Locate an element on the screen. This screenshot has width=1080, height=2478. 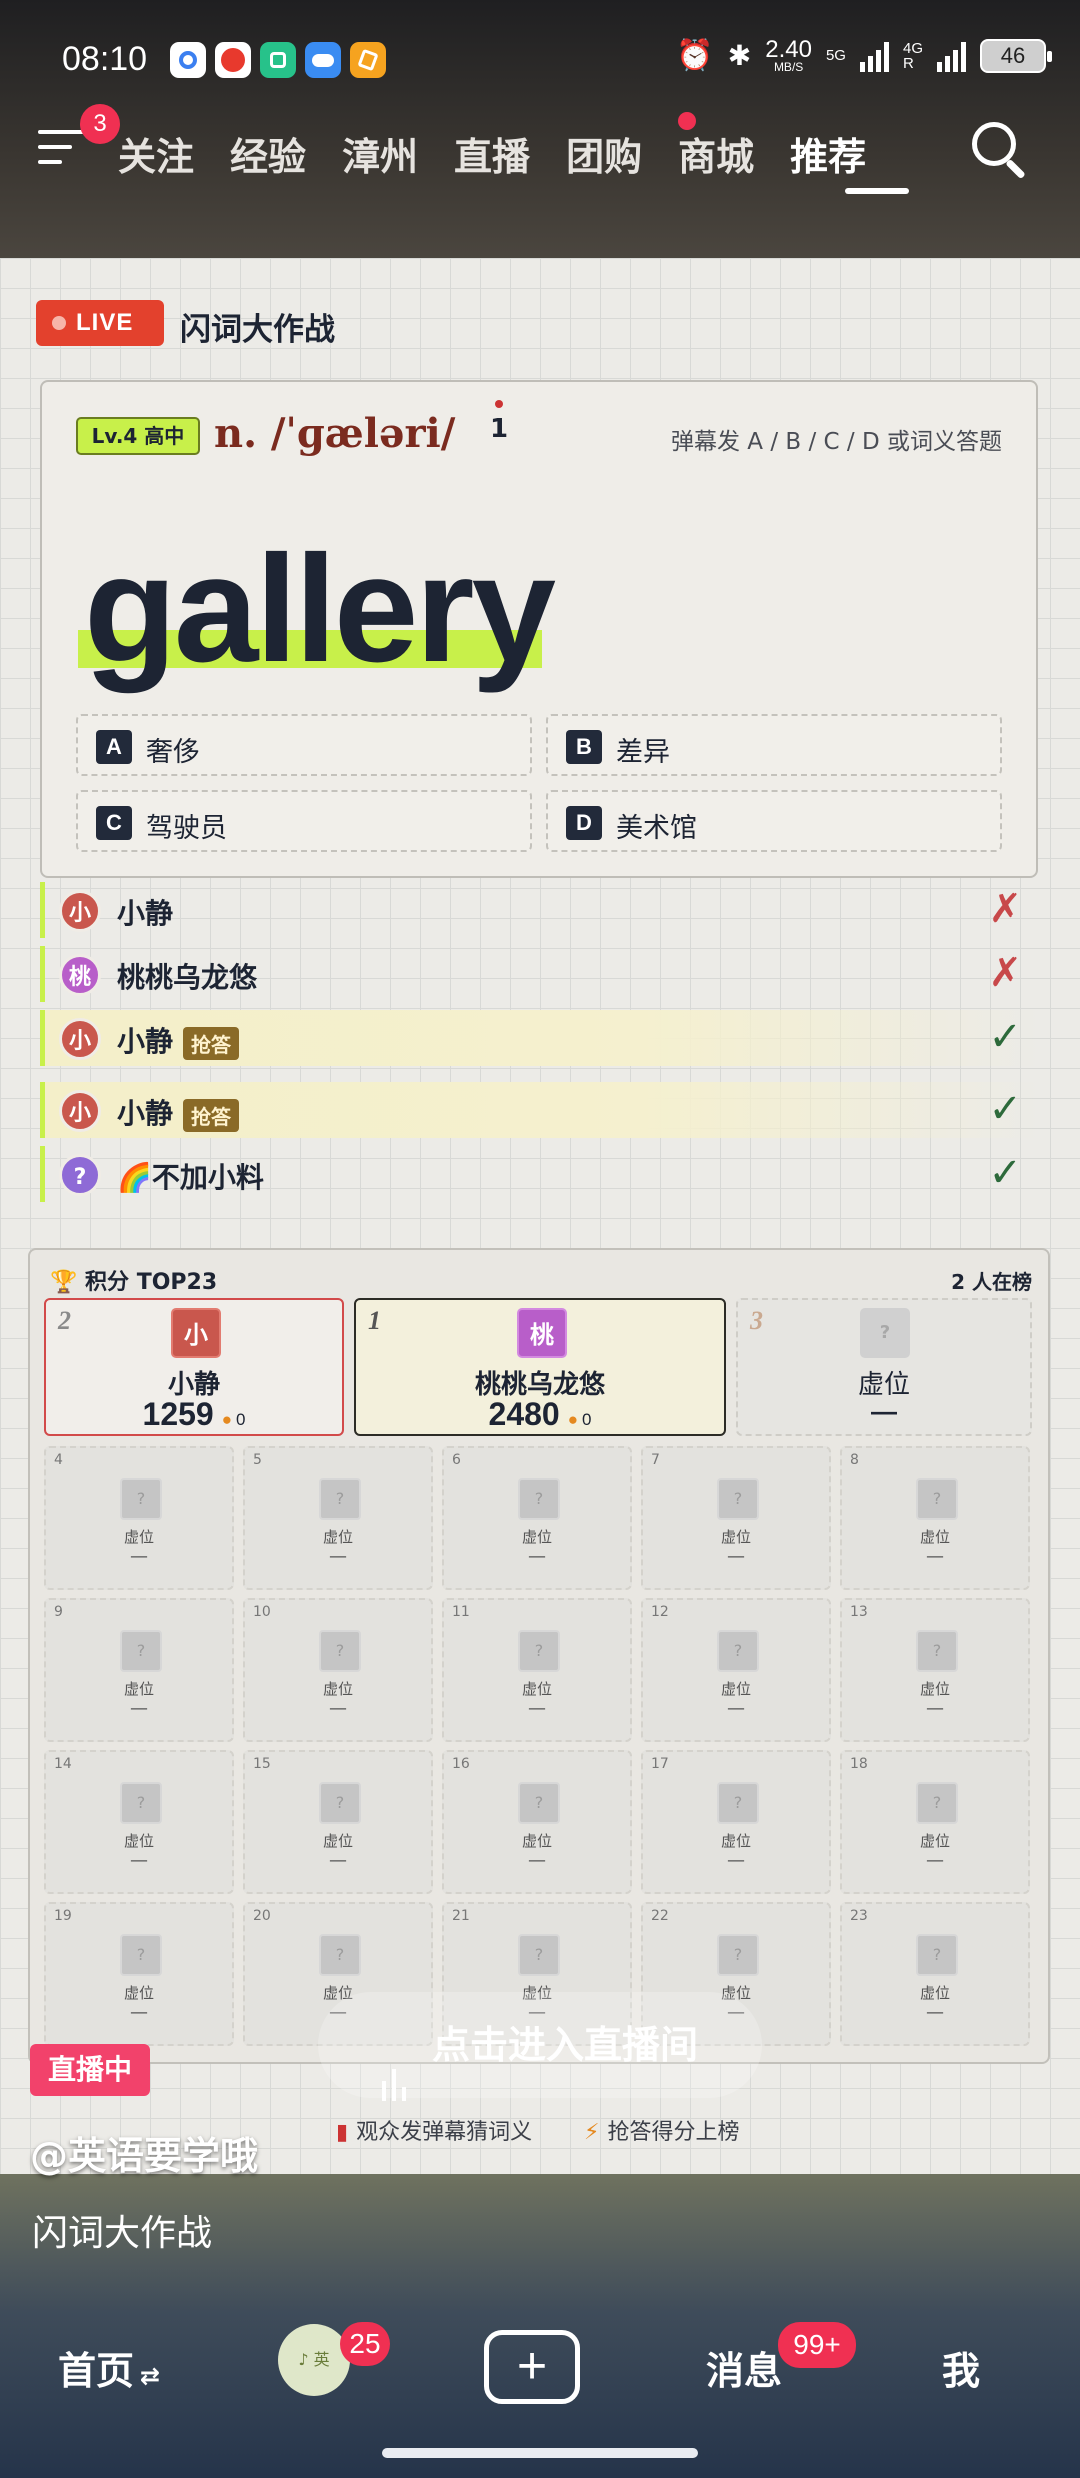
answer-name: 小静 is located at coordinates (145, 913).